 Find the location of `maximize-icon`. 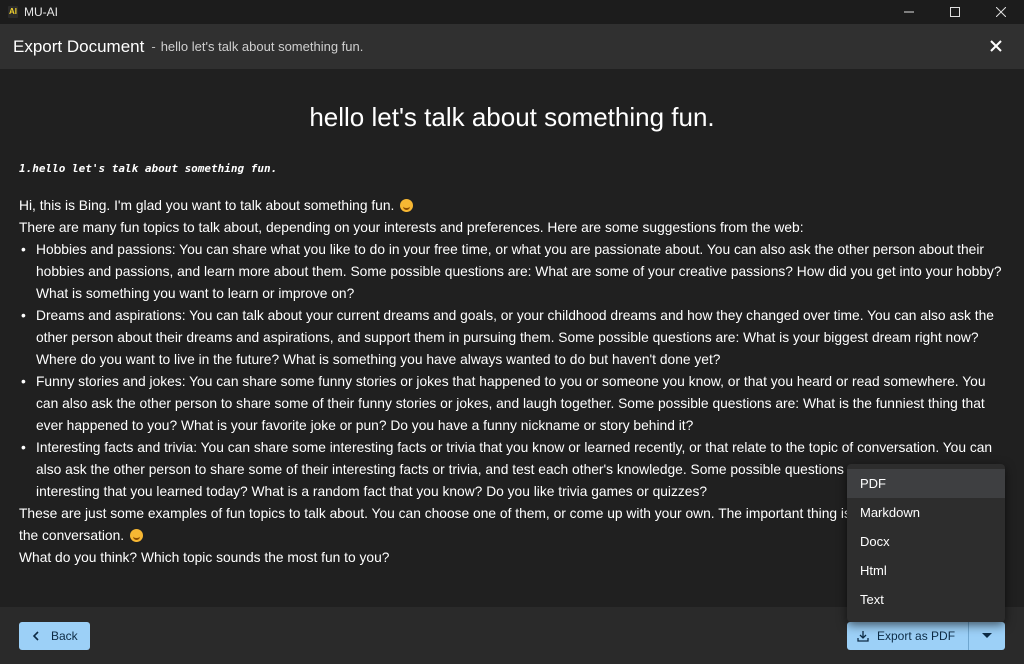

maximize-icon is located at coordinates (955, 12).